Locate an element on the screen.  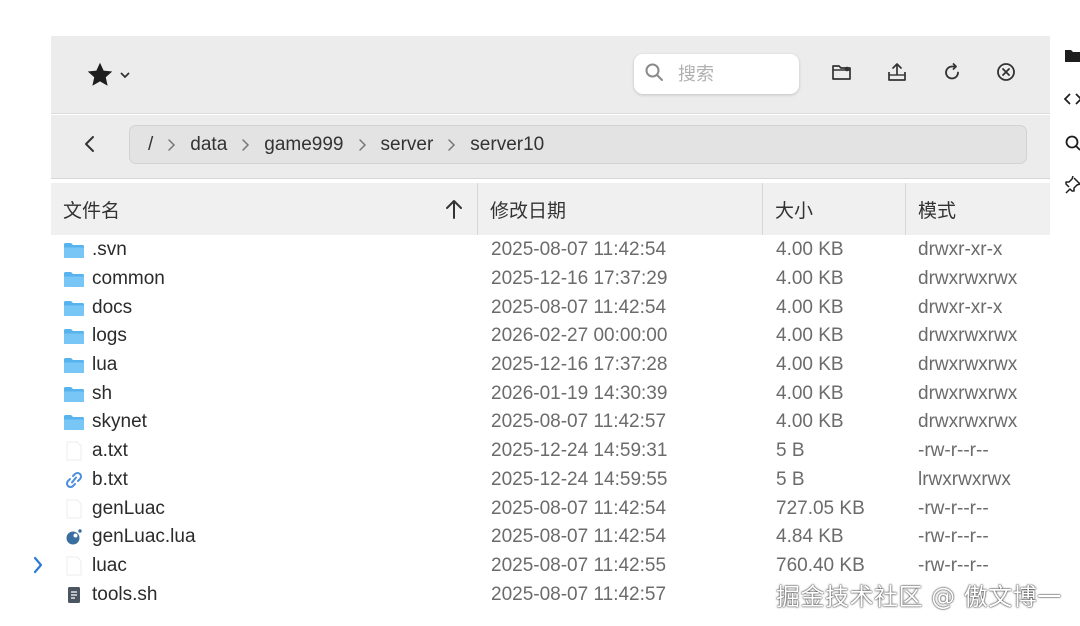
link-icon is located at coordinates (74, 480).